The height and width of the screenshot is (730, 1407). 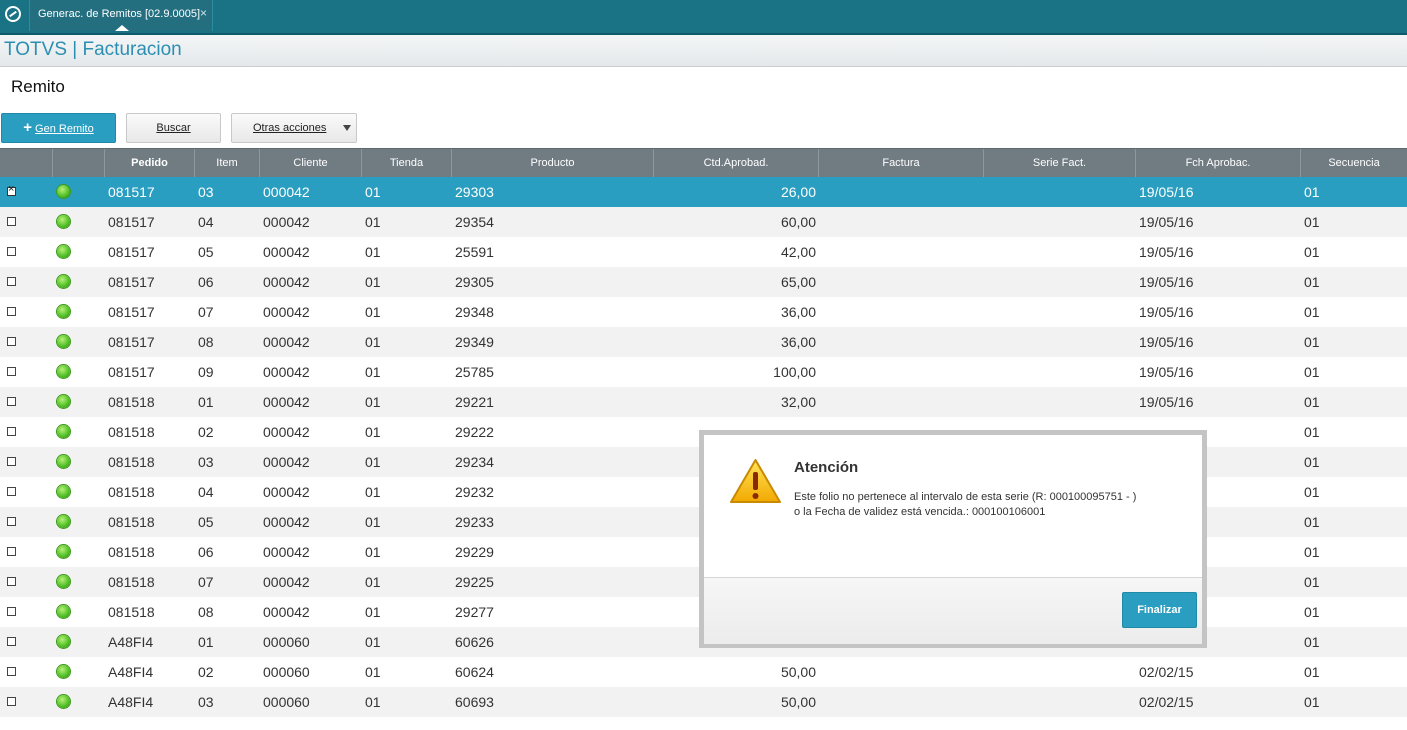 I want to click on cell-producto: 29232, so click(x=474, y=492).